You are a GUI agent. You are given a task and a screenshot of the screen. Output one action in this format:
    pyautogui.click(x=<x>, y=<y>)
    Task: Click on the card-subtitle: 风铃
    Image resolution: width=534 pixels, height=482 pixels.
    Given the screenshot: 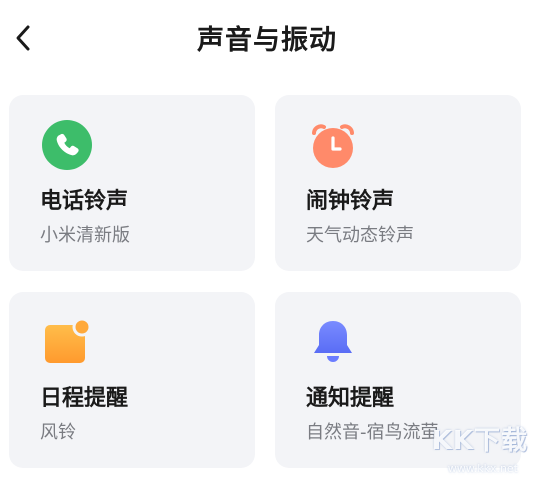 What is the action you would take?
    pyautogui.click(x=58, y=432)
    